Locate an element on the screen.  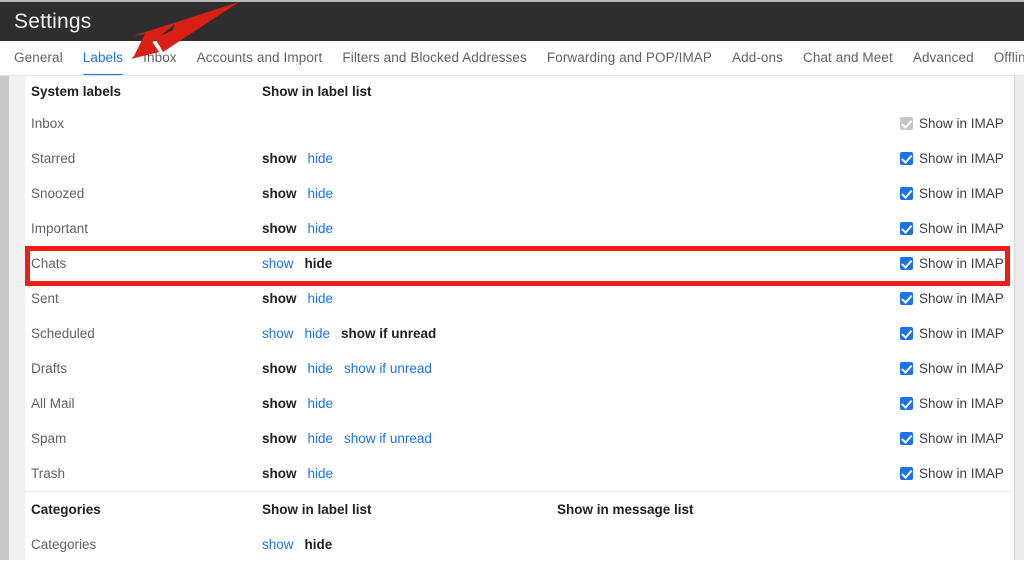
system-labels-title: System labels is located at coordinates (76, 91).